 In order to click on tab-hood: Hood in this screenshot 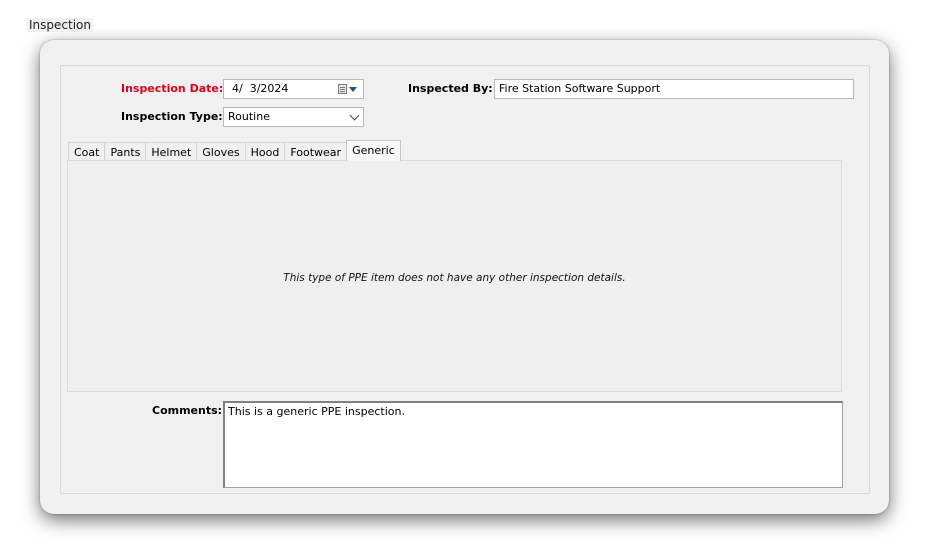, I will do `click(265, 151)`.